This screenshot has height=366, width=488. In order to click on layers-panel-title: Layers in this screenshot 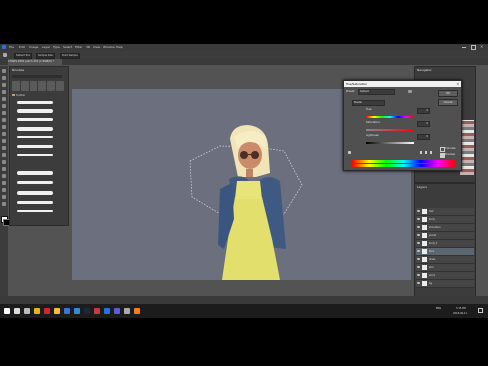, I will do `click(422, 187)`.